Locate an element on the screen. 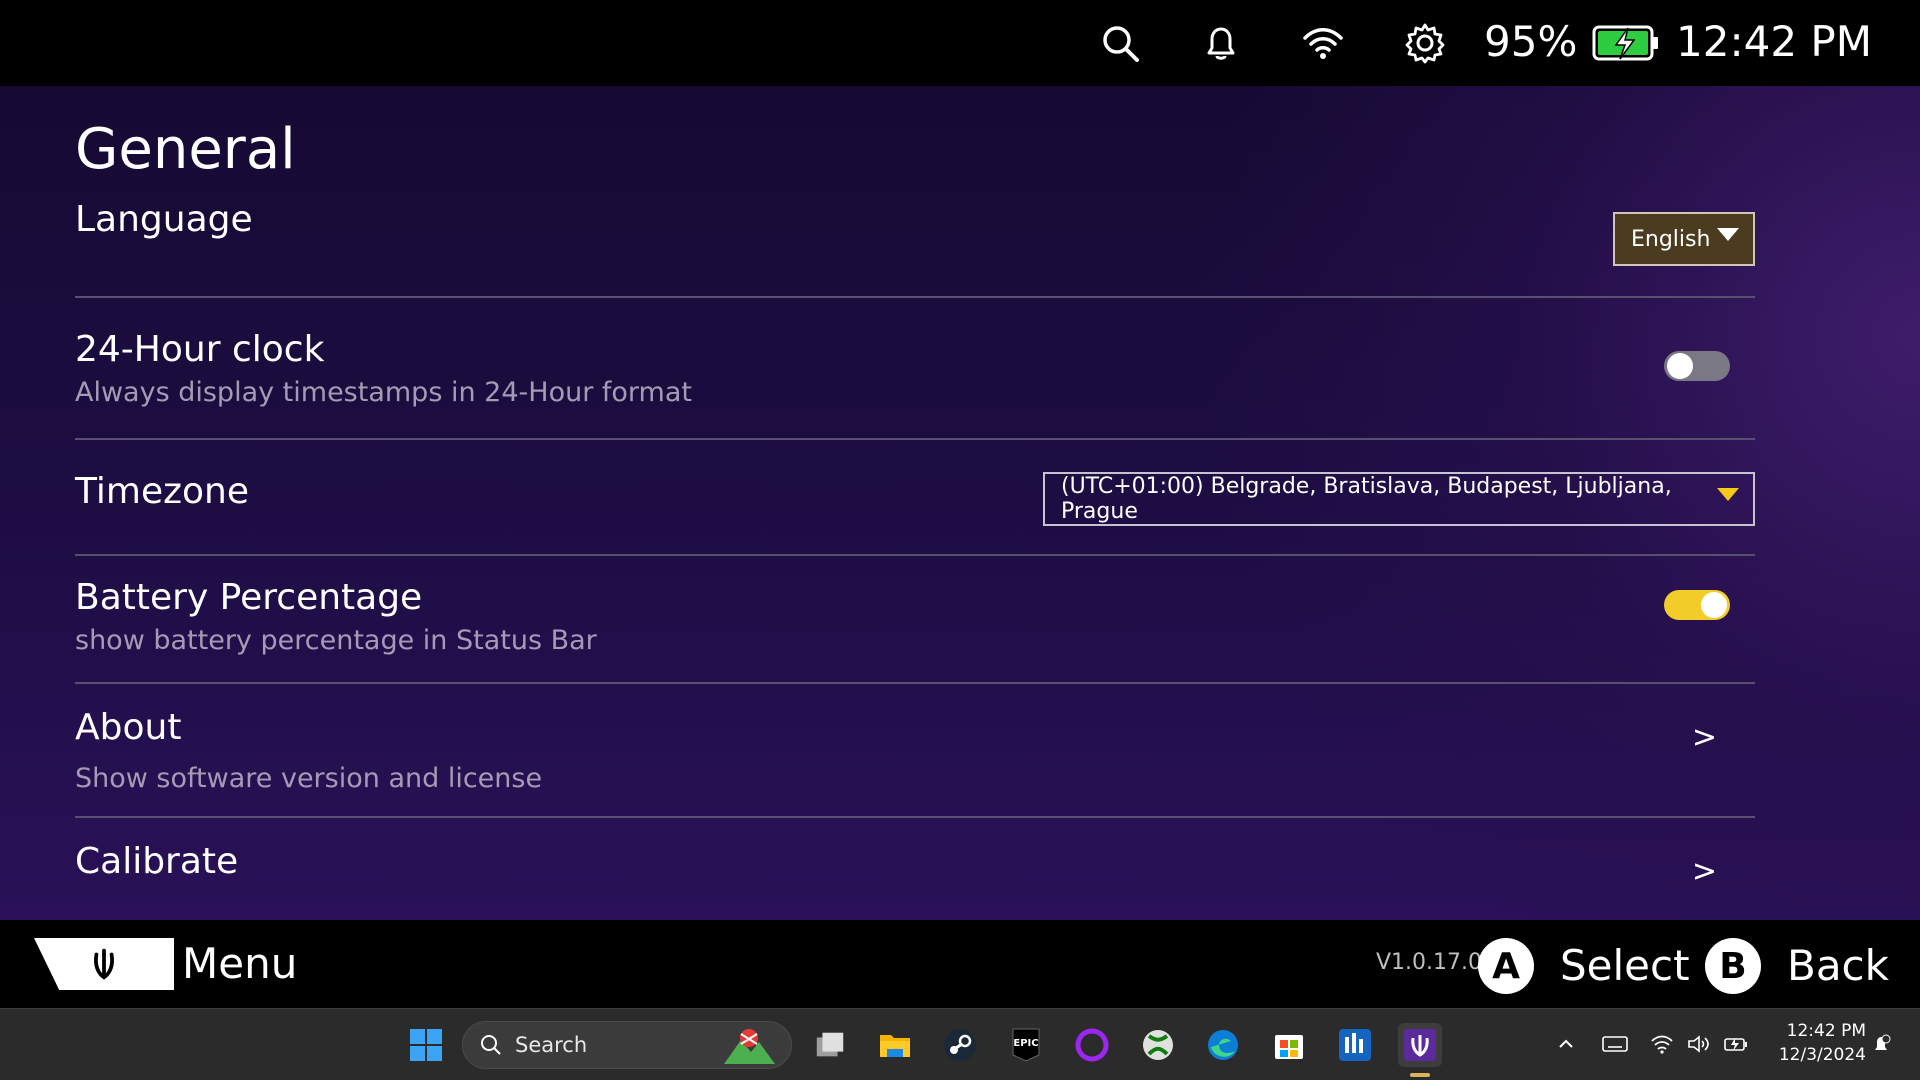 The height and width of the screenshot is (1080, 1920). status-bar: 95% 12:42 PM is located at coordinates (960, 43).